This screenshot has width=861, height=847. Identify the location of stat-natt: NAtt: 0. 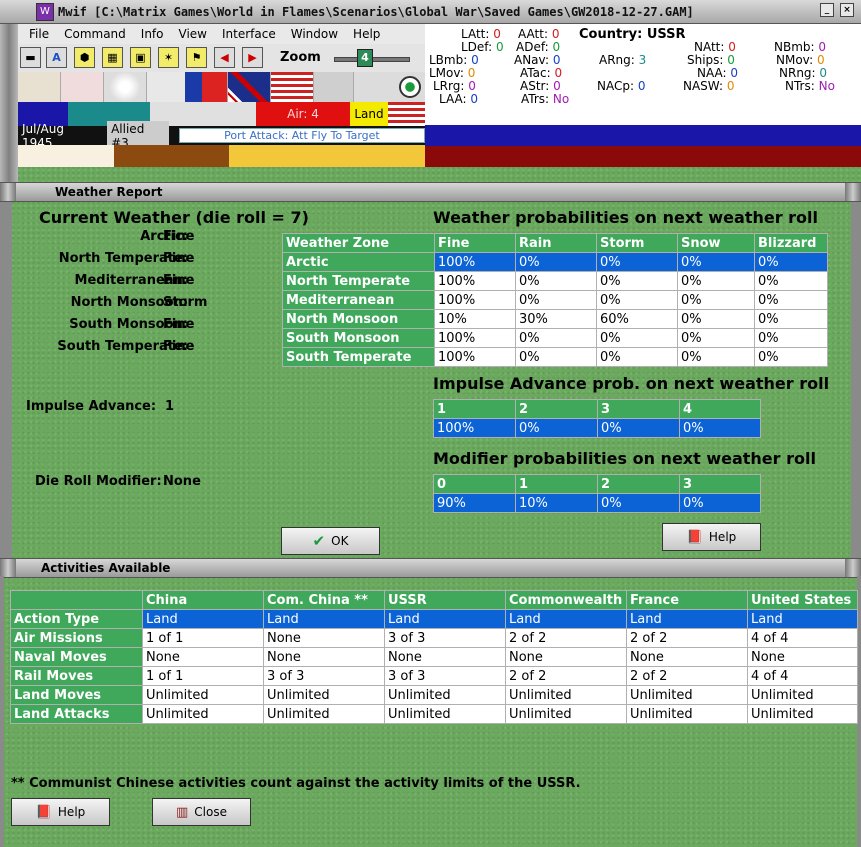
(715, 47).